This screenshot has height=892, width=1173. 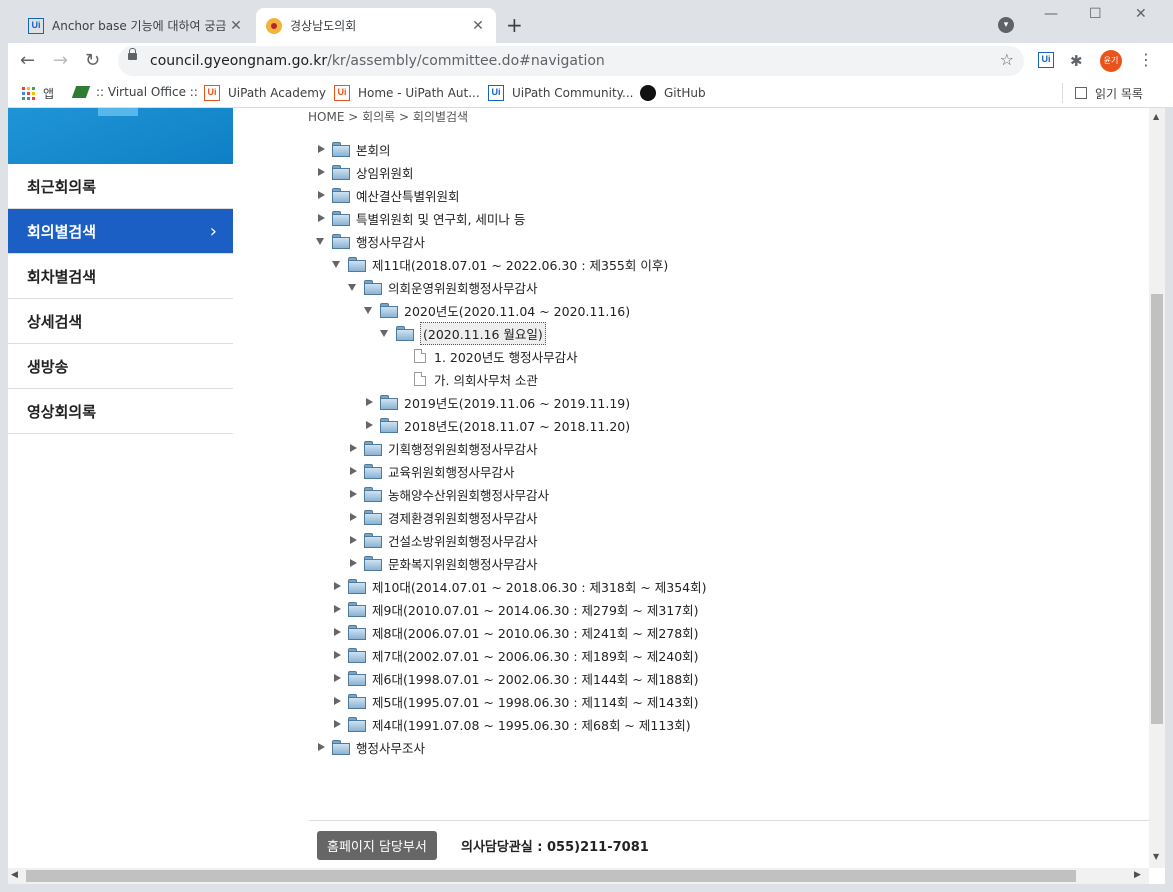 I want to click on profile-avatar: 윤기, so click(x=1111, y=61).